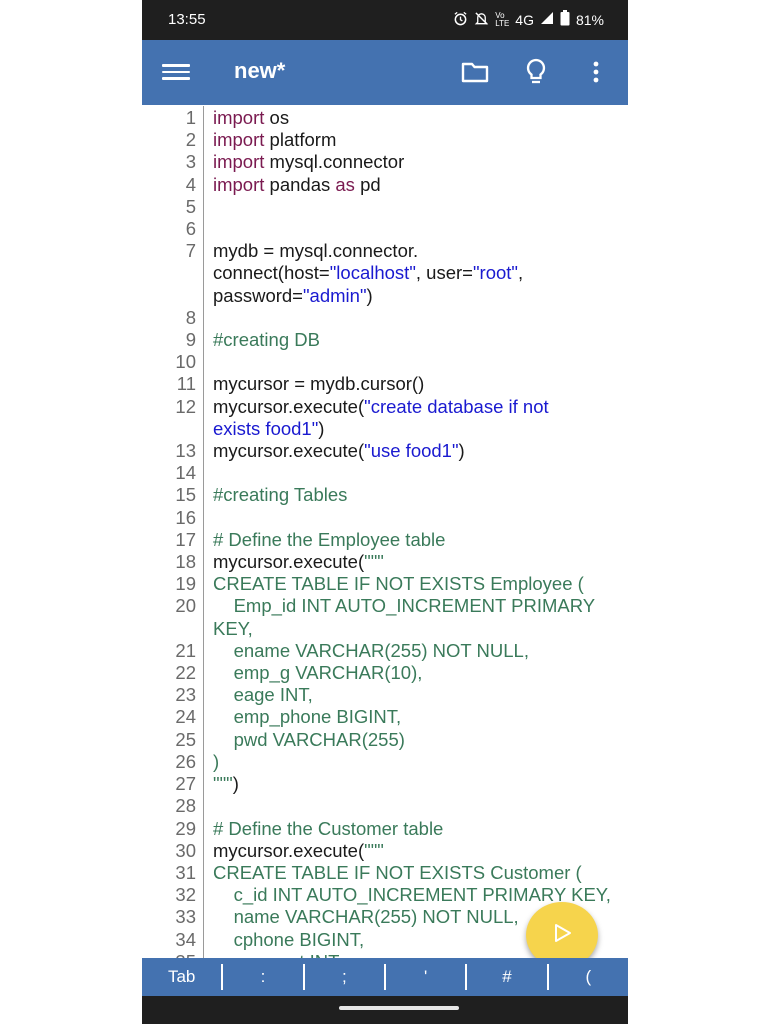 The height and width of the screenshot is (1024, 768). I want to click on app-bar: new*, so click(385, 72).